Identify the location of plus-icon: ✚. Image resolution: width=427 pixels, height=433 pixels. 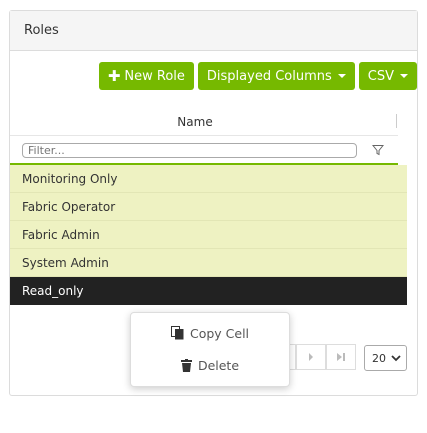
(114, 75).